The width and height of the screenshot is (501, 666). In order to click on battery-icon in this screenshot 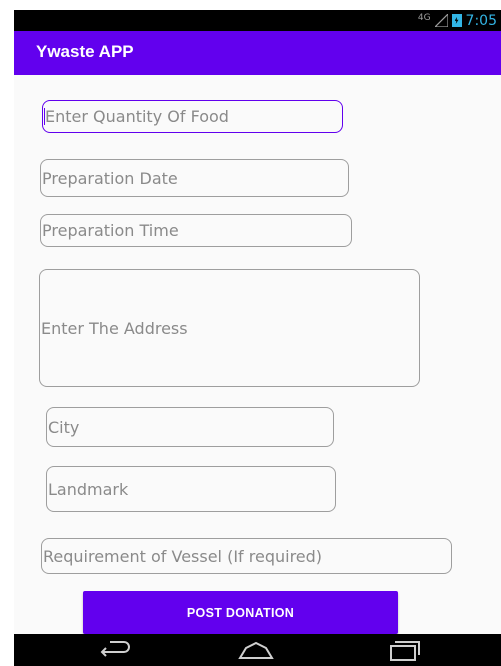, I will do `click(456, 20)`.